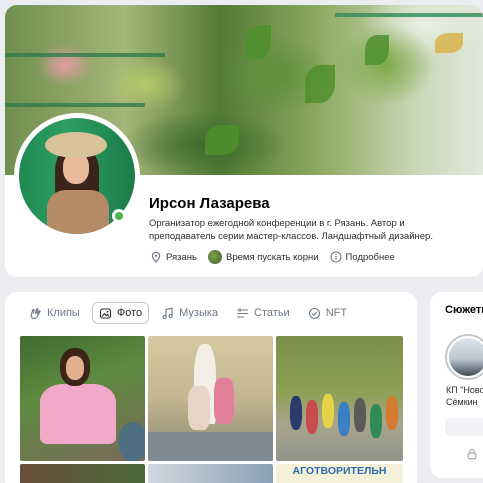 This screenshot has width=483, height=483. Describe the element at coordinates (63, 313) in the screenshot. I see `tab-label: Клипы` at that location.